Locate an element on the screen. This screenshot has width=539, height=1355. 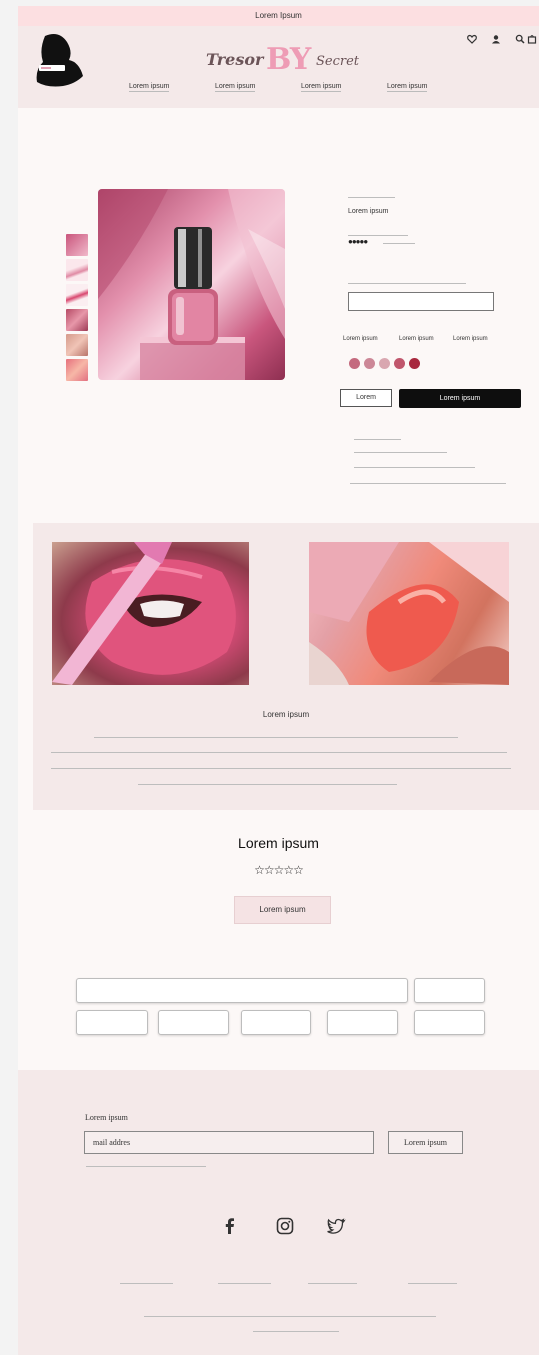
lip-swatch-image is located at coordinates (409, 613).